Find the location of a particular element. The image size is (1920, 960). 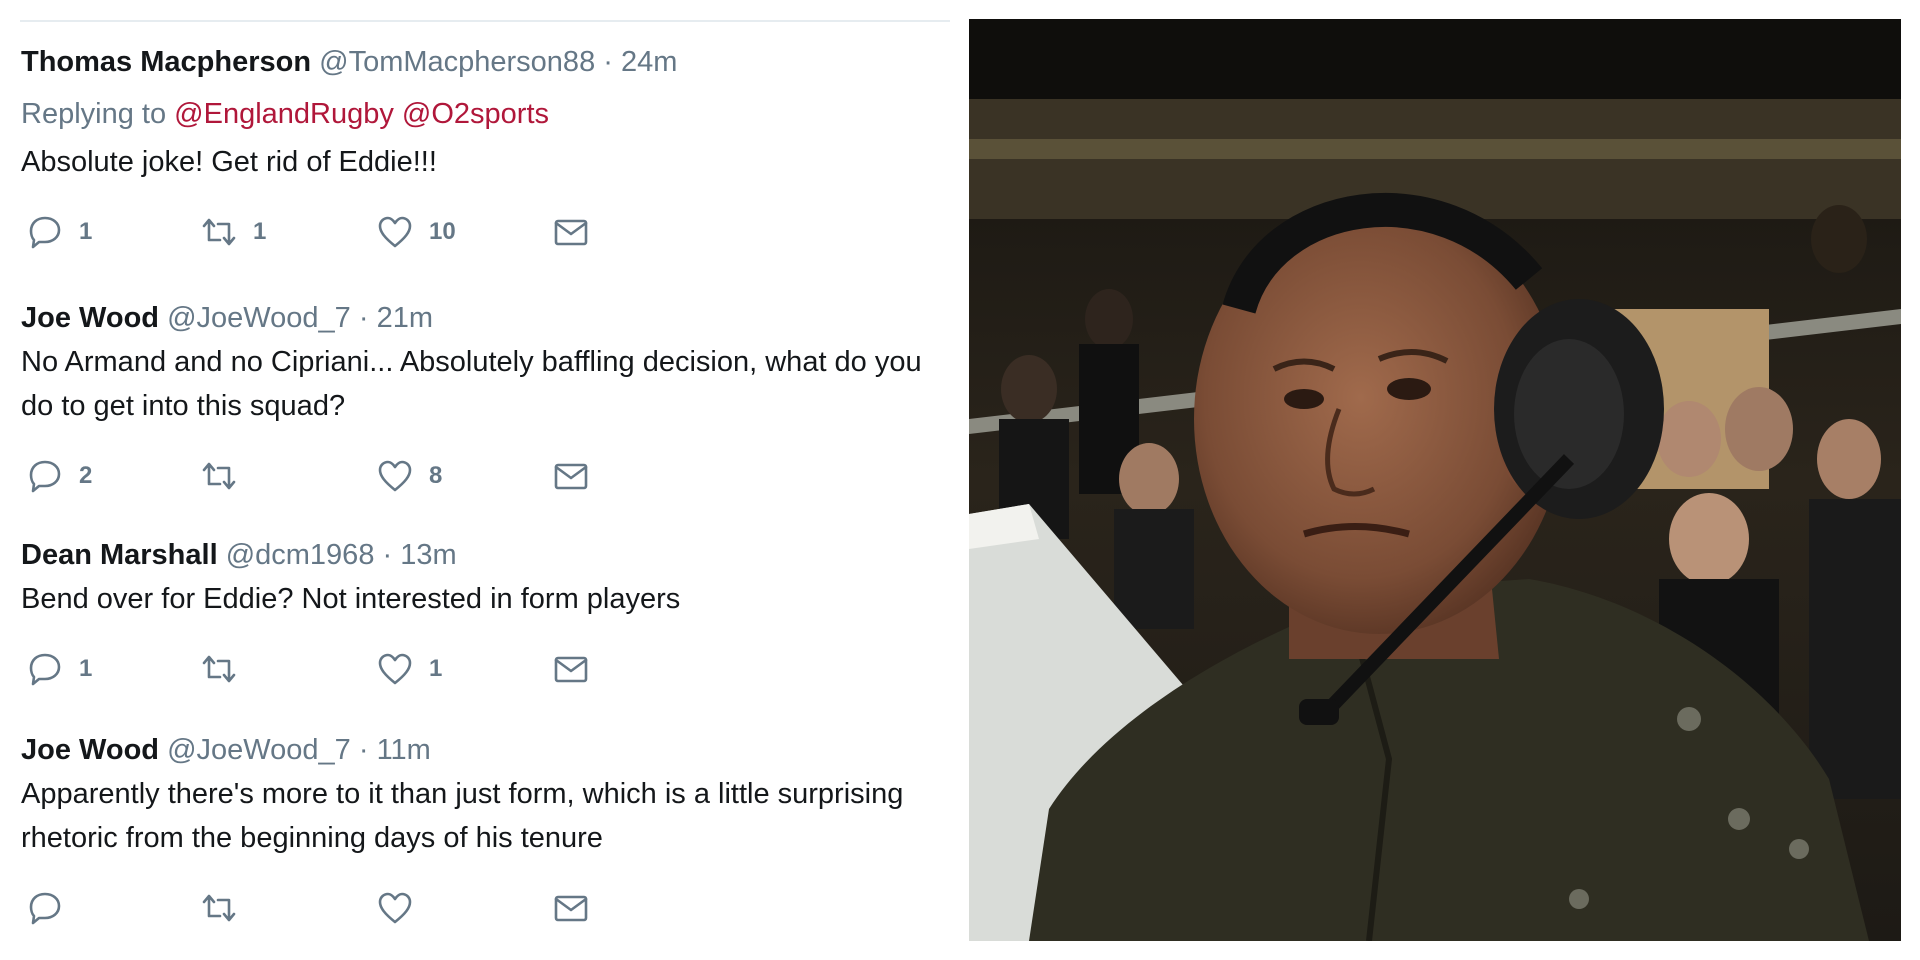

tweet-timestamp: 21m is located at coordinates (405, 318).